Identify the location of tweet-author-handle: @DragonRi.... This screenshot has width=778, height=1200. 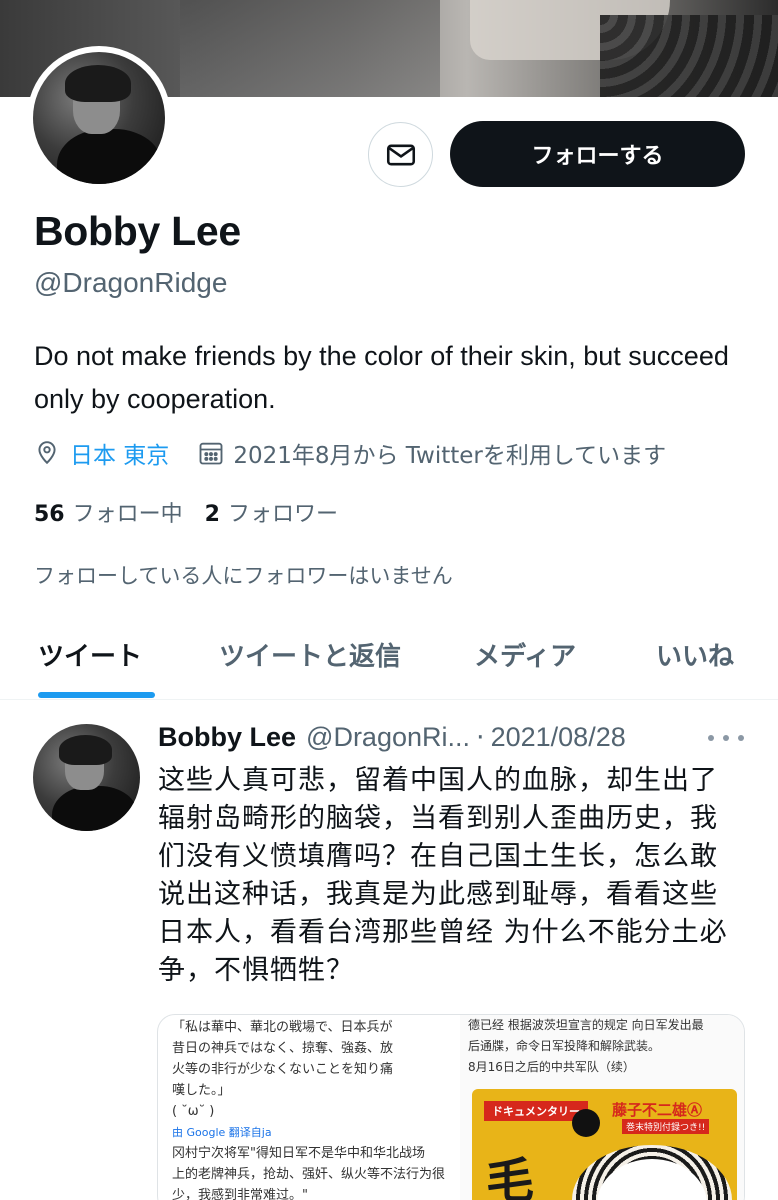
(388, 737).